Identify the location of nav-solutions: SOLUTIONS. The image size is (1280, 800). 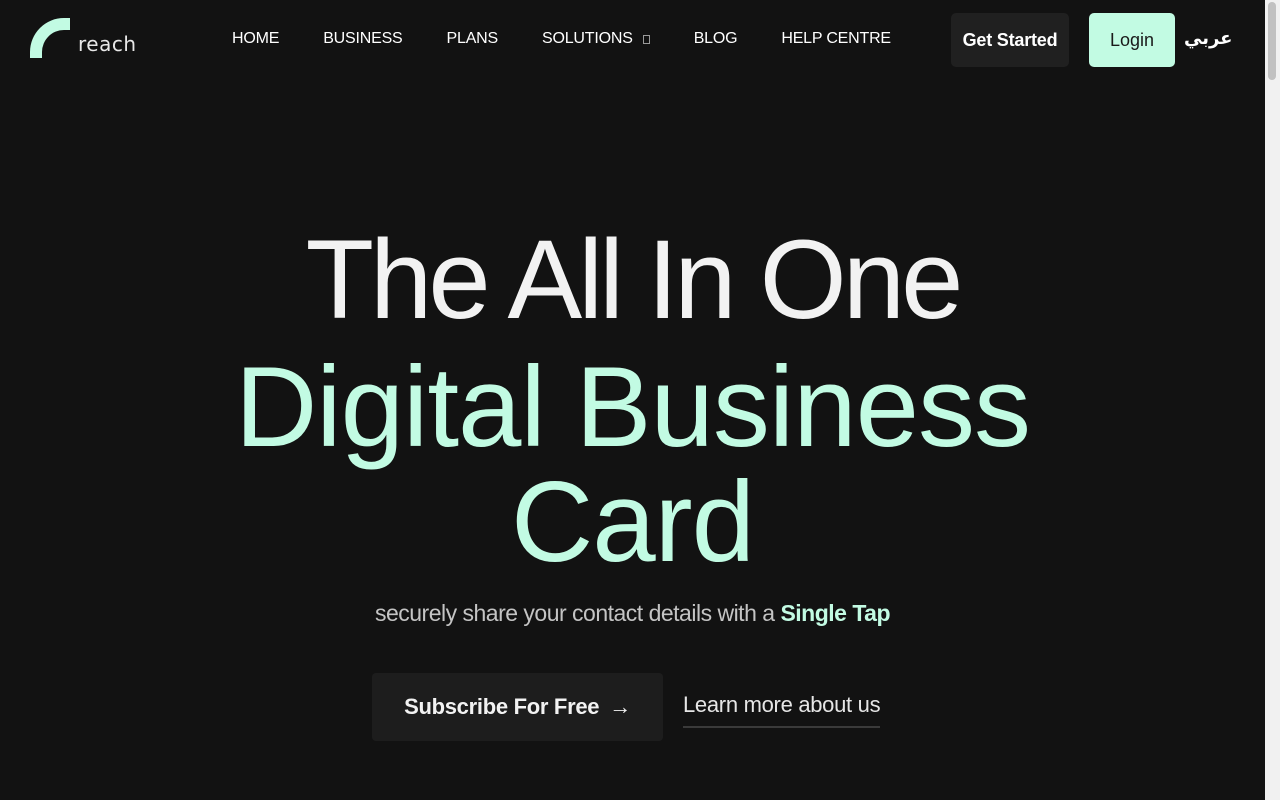
(596, 39).